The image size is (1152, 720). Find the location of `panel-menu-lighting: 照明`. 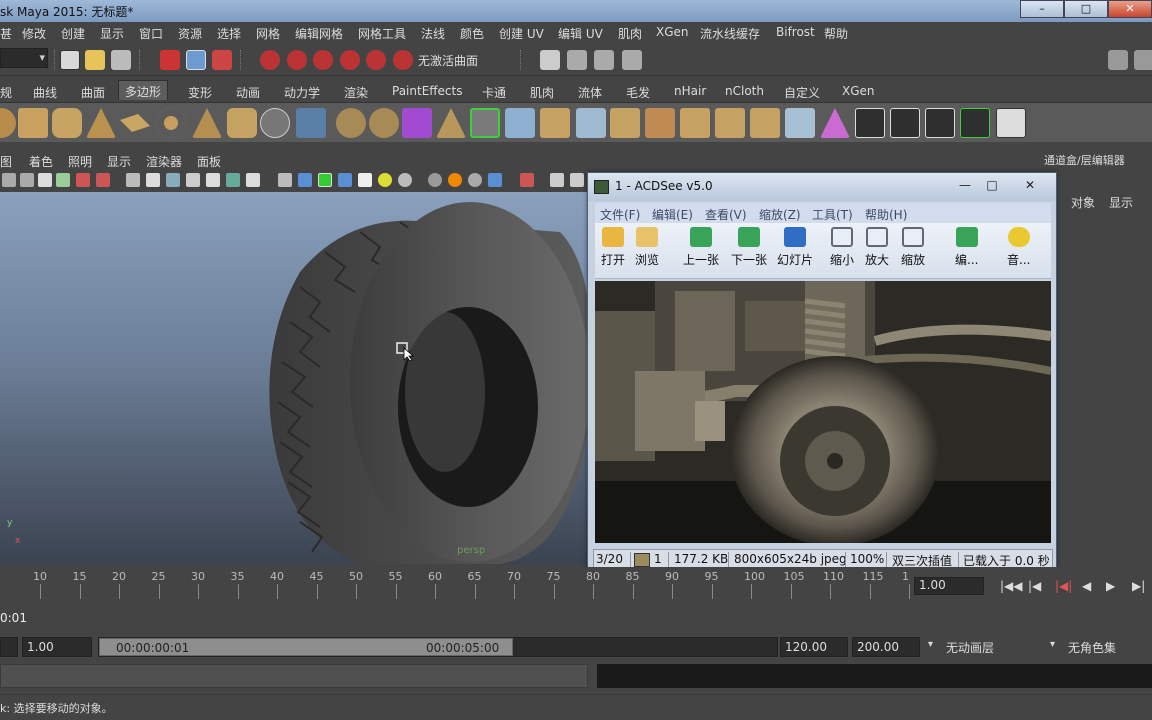

panel-menu-lighting: 照明 is located at coordinates (80, 161).